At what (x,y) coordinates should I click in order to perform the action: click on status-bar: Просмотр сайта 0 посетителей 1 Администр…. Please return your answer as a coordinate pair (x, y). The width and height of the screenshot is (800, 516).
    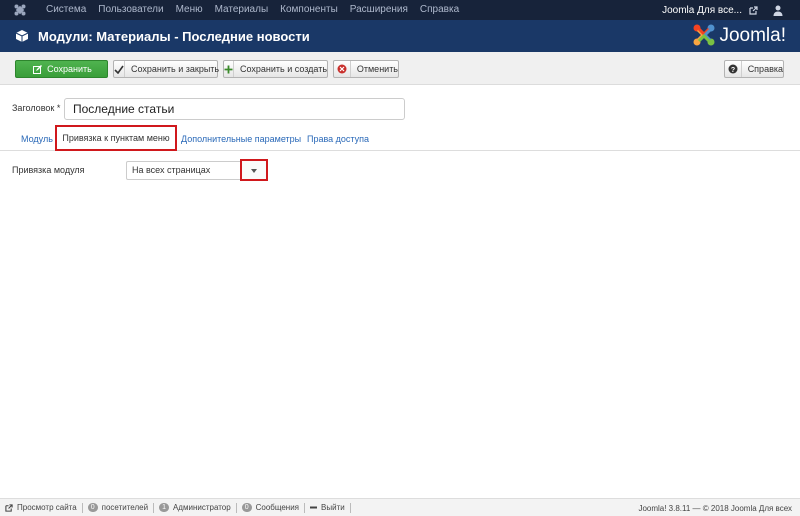
    Looking at the image, I should click on (400, 507).